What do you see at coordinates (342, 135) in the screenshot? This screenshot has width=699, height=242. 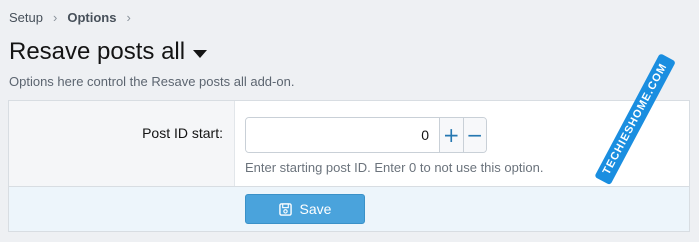 I see `post-id-start-input` at bounding box center [342, 135].